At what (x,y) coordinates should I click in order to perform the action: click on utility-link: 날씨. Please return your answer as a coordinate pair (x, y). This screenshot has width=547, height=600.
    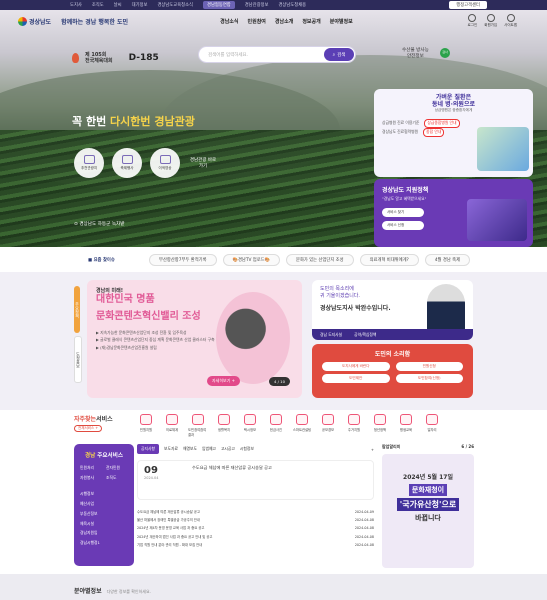
    Looking at the image, I should click on (118, 5).